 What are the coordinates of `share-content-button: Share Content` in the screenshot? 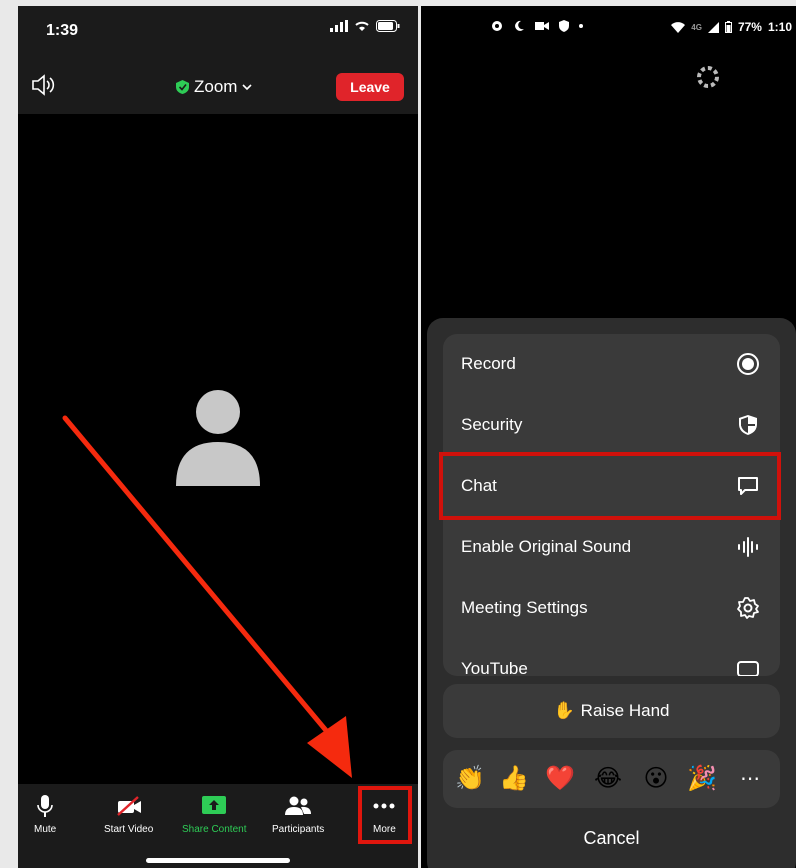 It's located at (214, 814).